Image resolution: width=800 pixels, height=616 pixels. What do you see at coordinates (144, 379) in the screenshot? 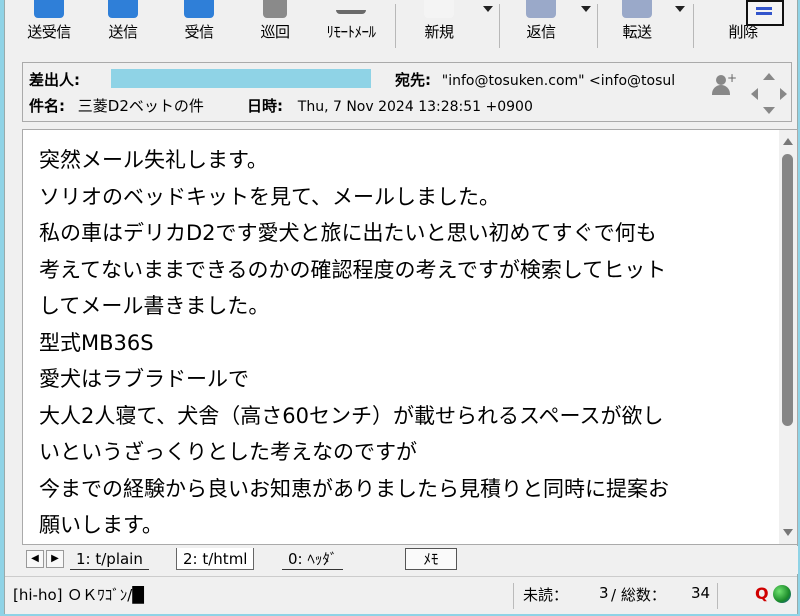
I see `body-line: 愛犬はラブラドールで` at bounding box center [144, 379].